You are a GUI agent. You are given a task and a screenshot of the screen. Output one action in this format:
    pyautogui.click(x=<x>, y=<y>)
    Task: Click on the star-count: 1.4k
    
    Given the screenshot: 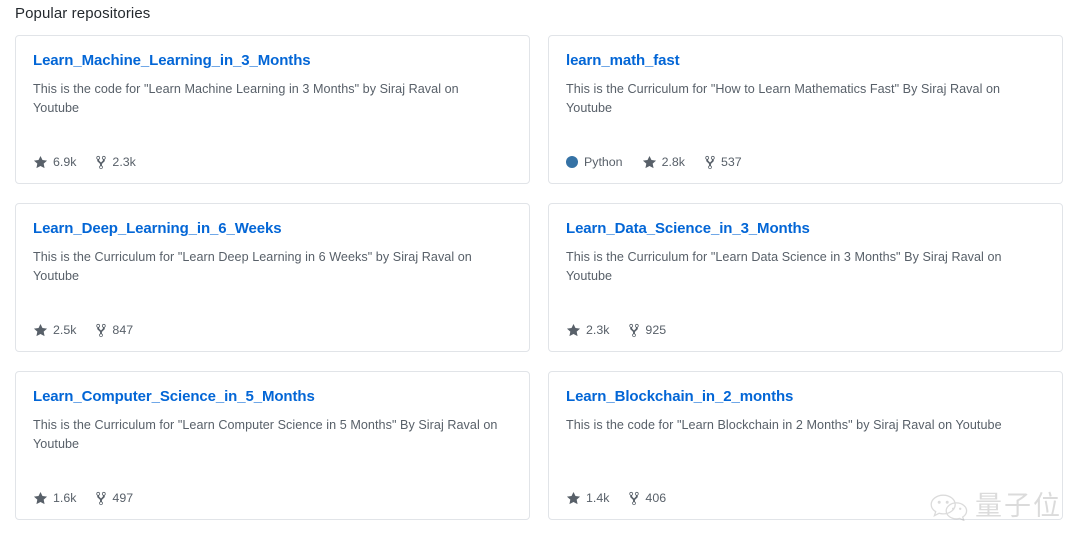 What is the action you would take?
    pyautogui.click(x=598, y=497)
    